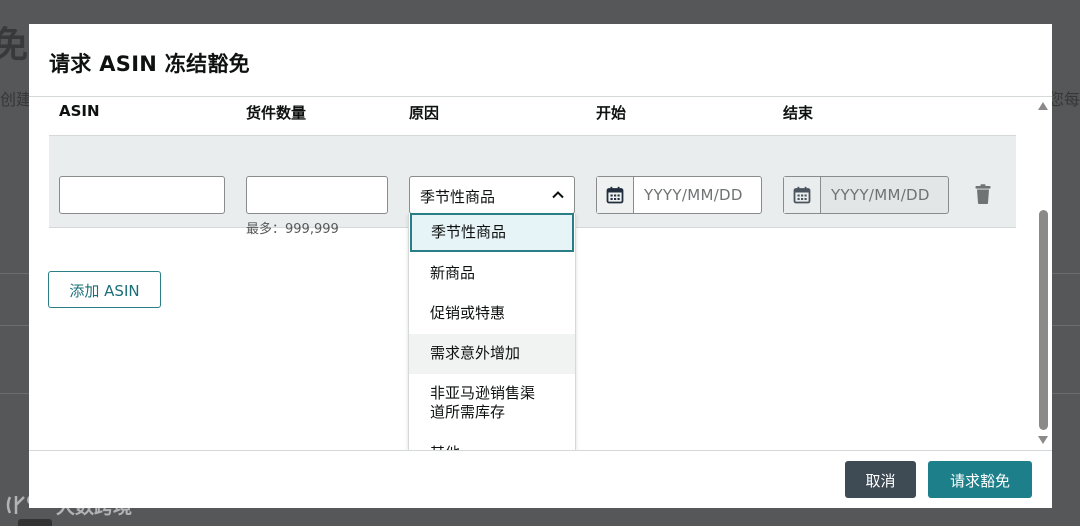 The image size is (1080, 526). I want to click on end-date-input: YYYY/MM/DD, so click(866, 195).